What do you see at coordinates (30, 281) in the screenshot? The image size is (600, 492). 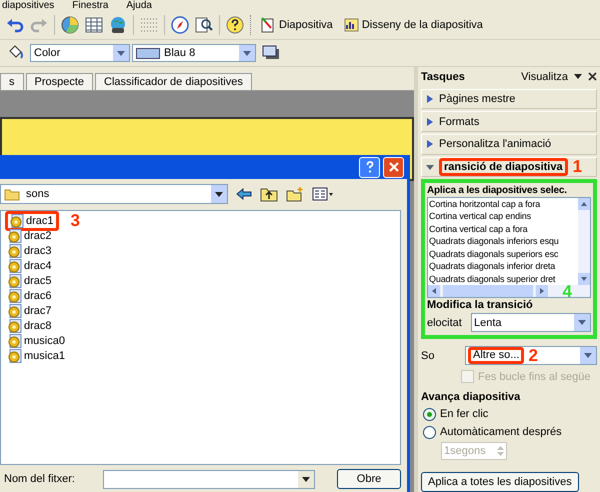 I see `sound-file-item: drac5` at bounding box center [30, 281].